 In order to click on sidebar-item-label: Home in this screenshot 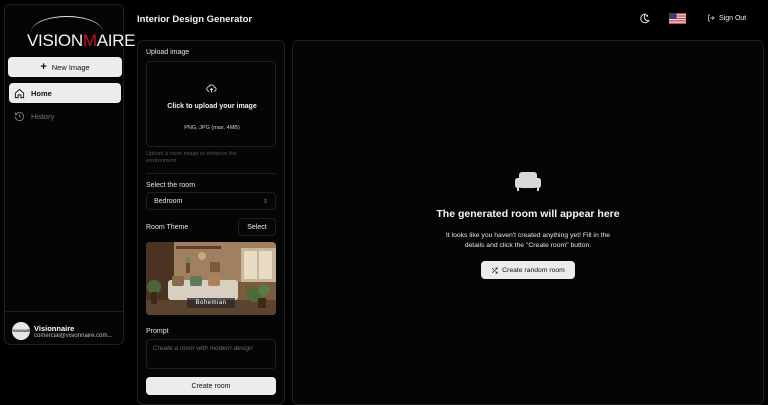, I will do `click(41, 93)`.